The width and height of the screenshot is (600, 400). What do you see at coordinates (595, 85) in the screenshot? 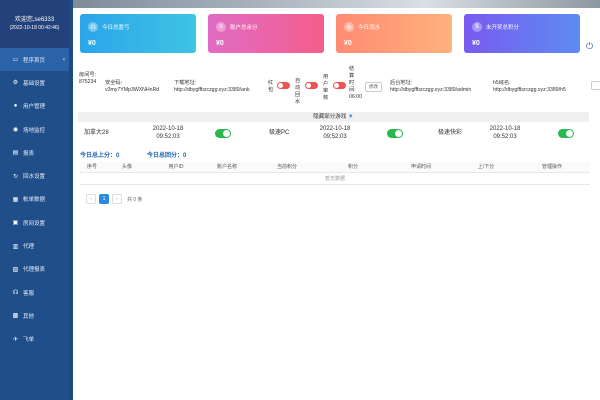
I see `h5-edit-button` at bounding box center [595, 85].